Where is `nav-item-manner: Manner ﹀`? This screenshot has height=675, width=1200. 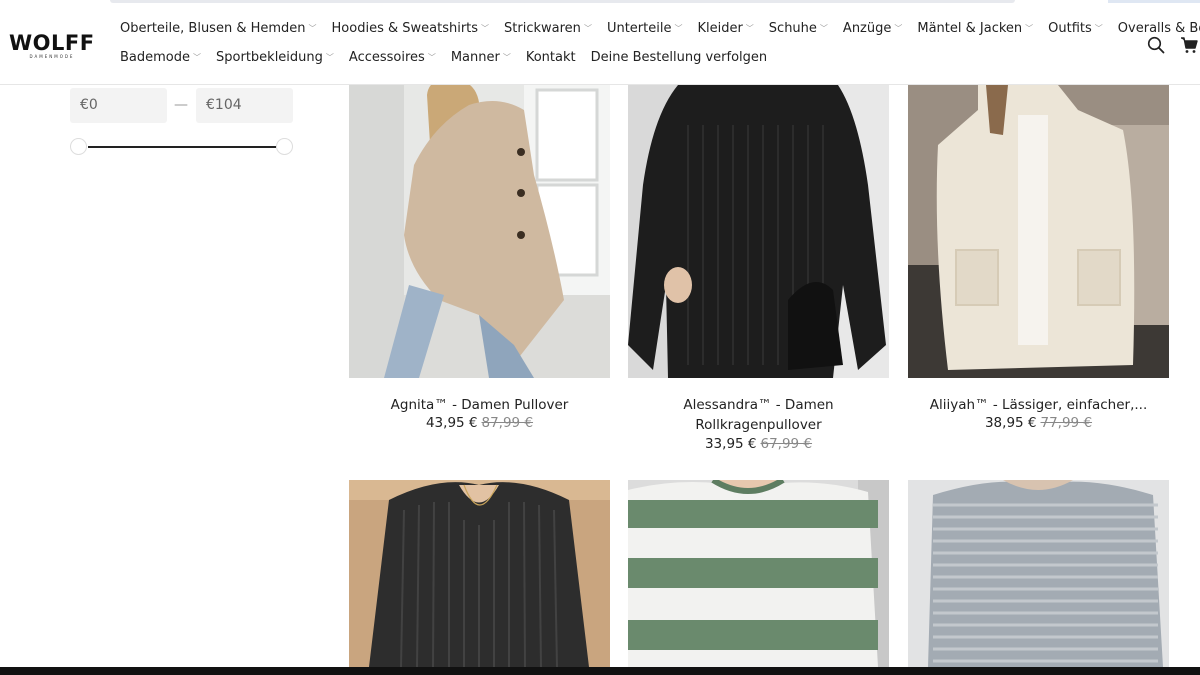 nav-item-manner: Manner ﹀ is located at coordinates (481, 57).